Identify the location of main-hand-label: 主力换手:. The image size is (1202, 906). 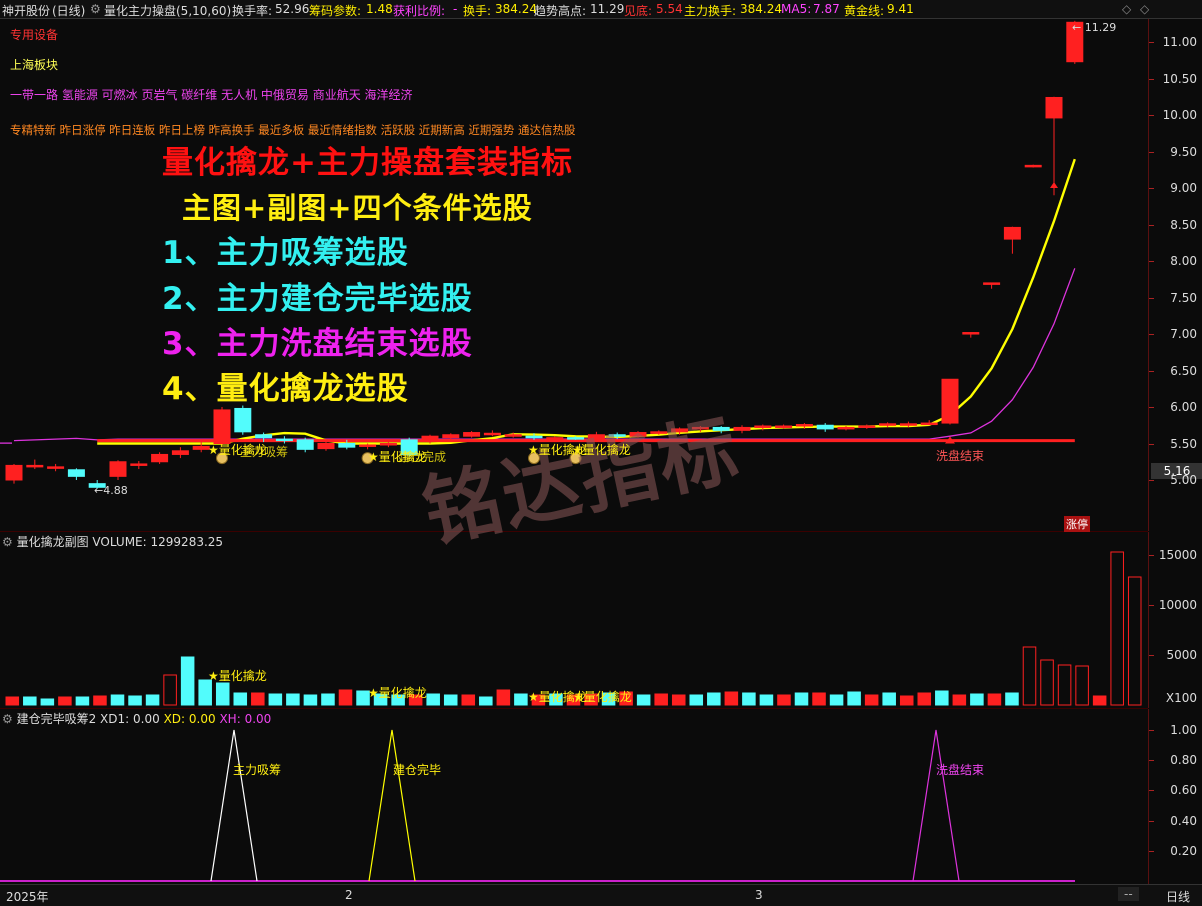
(710, 11).